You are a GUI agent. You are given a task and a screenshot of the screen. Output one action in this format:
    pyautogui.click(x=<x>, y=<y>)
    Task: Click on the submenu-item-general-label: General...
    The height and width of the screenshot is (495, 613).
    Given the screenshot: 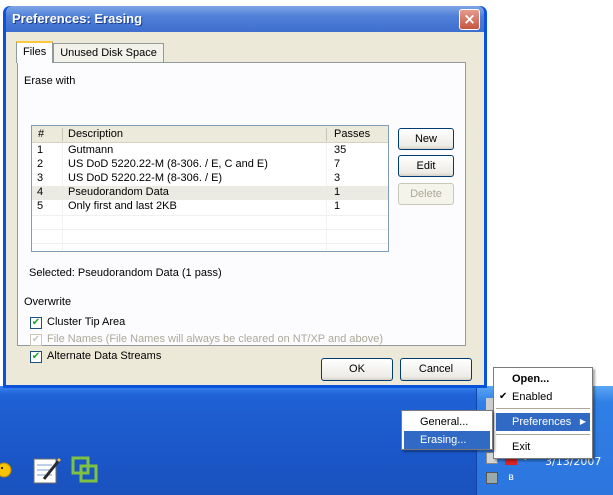 What is the action you would take?
    pyautogui.click(x=444, y=422)
    